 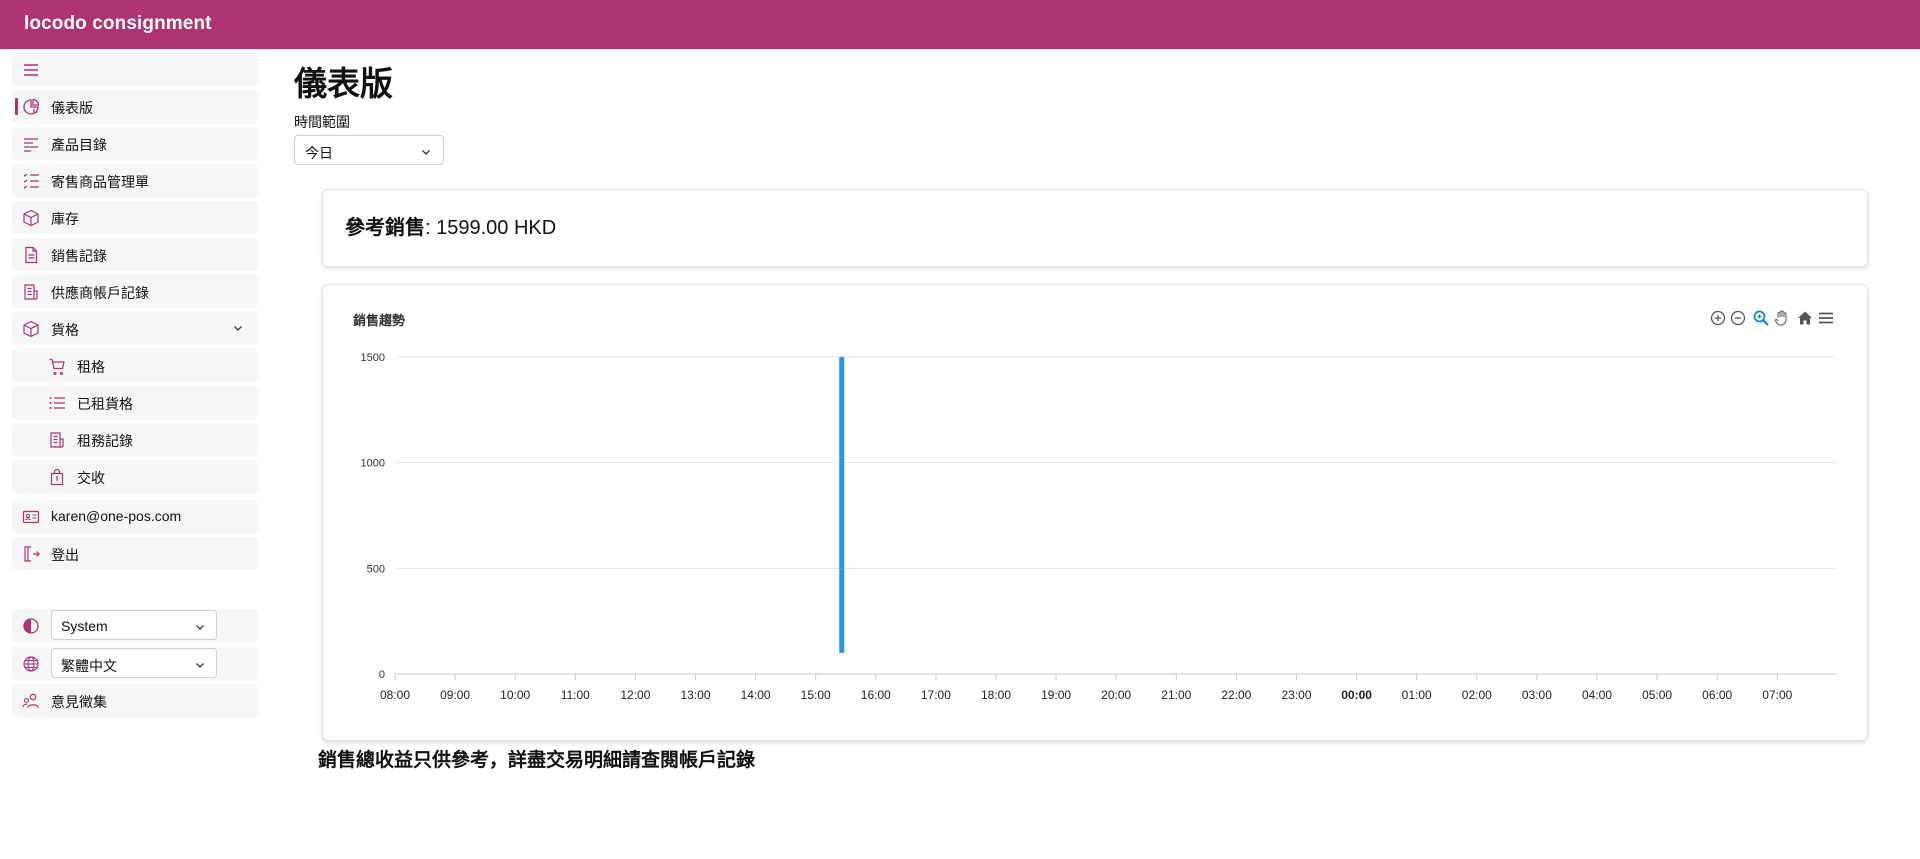 What do you see at coordinates (1657, 695) in the screenshot?
I see `x-tick-label: 05:00` at bounding box center [1657, 695].